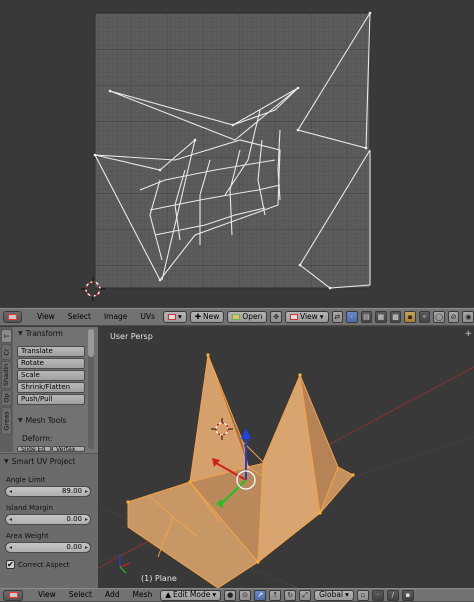 This screenshot has width=474, height=602. What do you see at coordinates (147, 317) in the screenshot?
I see `menu-uvs: UVs` at bounding box center [147, 317].